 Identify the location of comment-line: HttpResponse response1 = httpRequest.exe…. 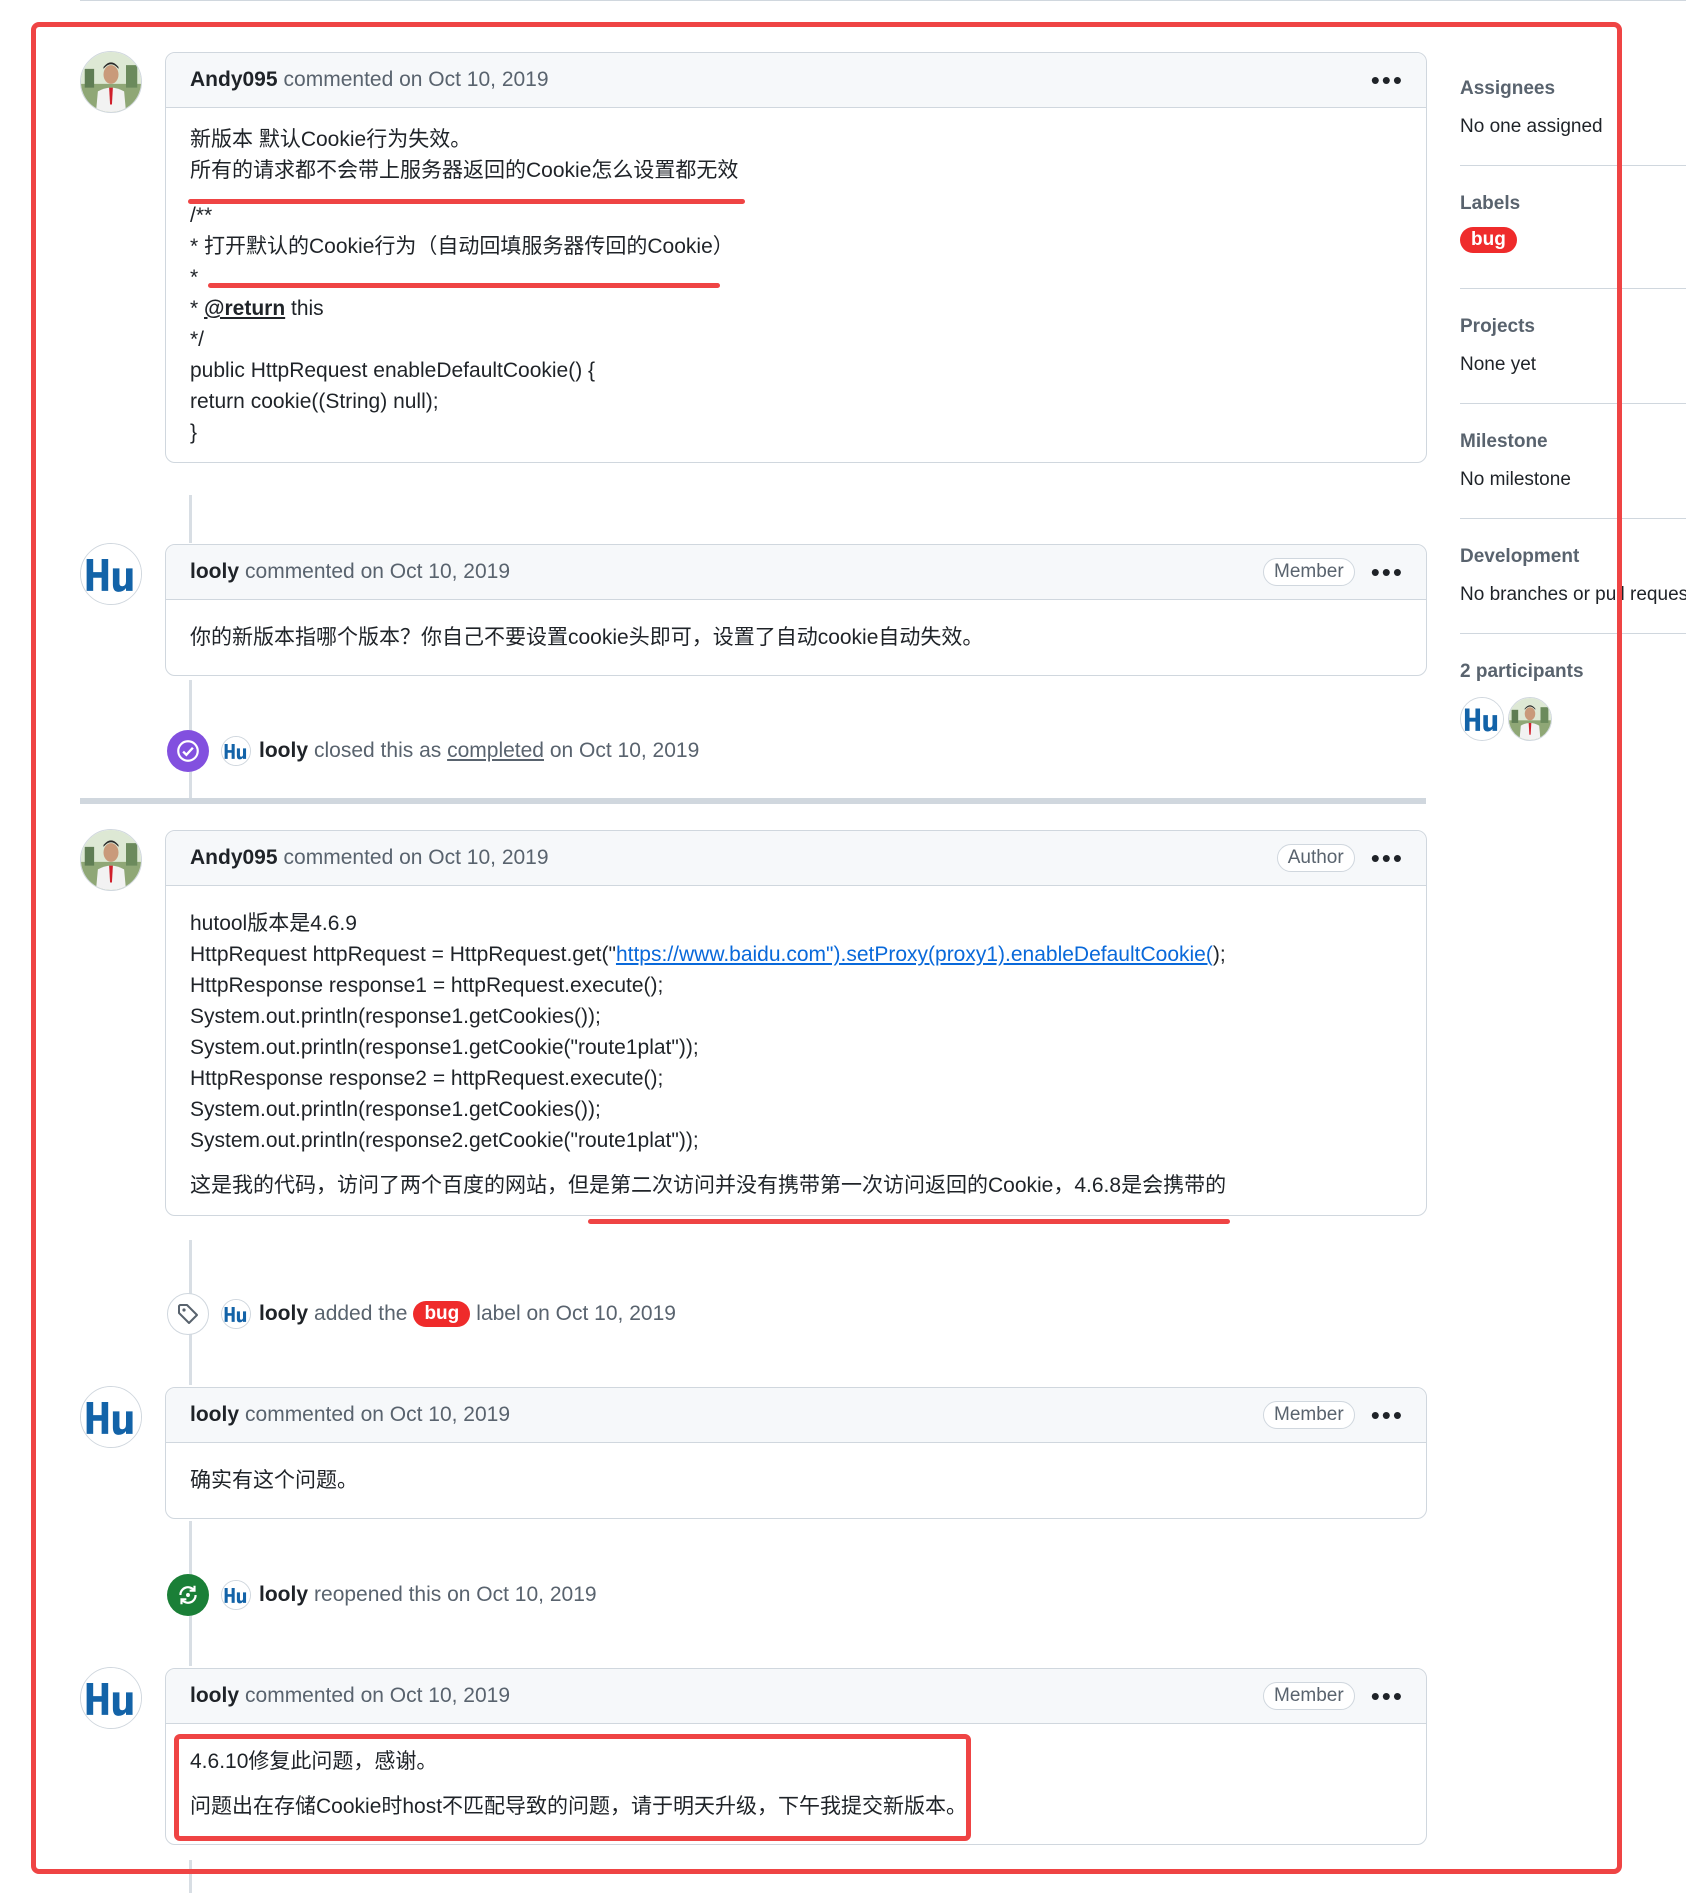
(427, 985).